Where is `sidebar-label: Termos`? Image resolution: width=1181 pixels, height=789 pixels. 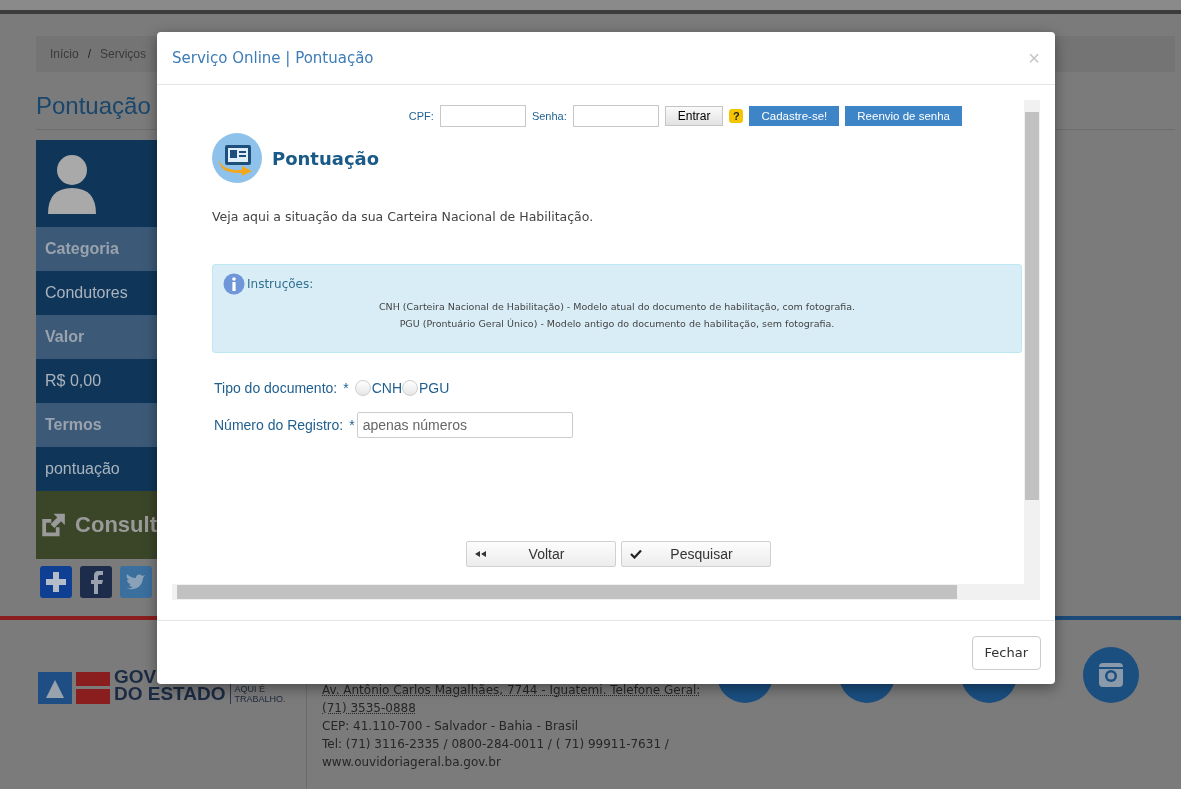 sidebar-label: Termos is located at coordinates (96, 425).